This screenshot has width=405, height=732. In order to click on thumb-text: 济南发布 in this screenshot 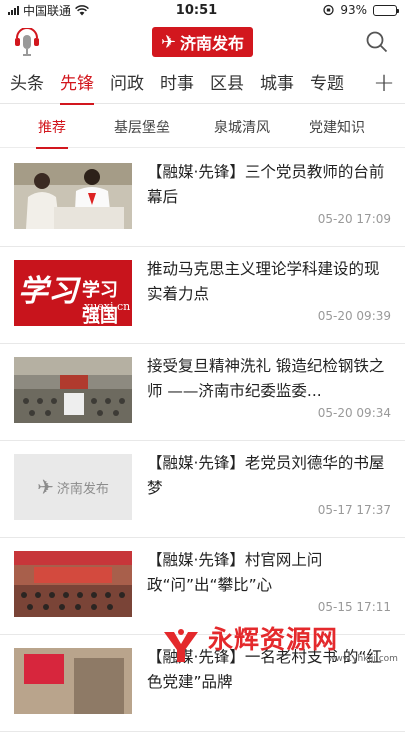, I will do `click(82, 489)`.